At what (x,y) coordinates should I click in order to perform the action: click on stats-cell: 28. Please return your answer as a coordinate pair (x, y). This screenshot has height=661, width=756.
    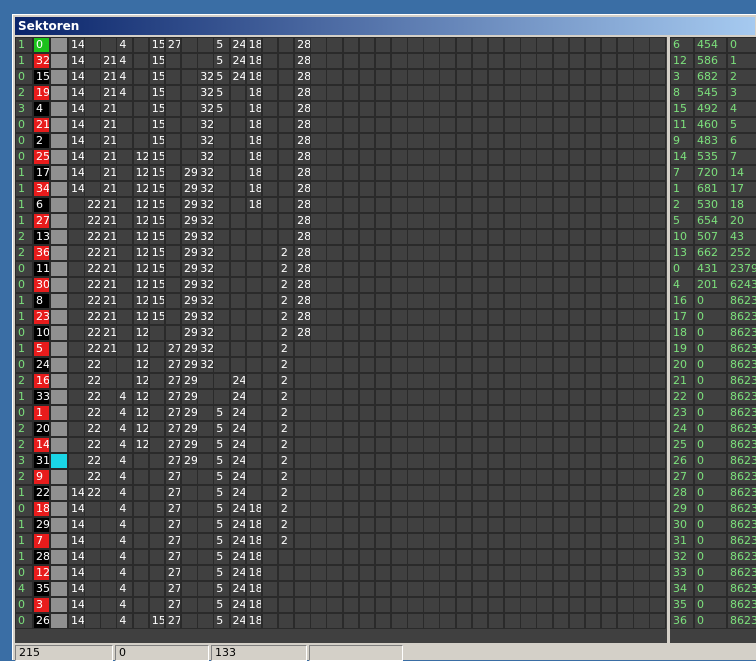
    Looking at the image, I should click on (682, 493).